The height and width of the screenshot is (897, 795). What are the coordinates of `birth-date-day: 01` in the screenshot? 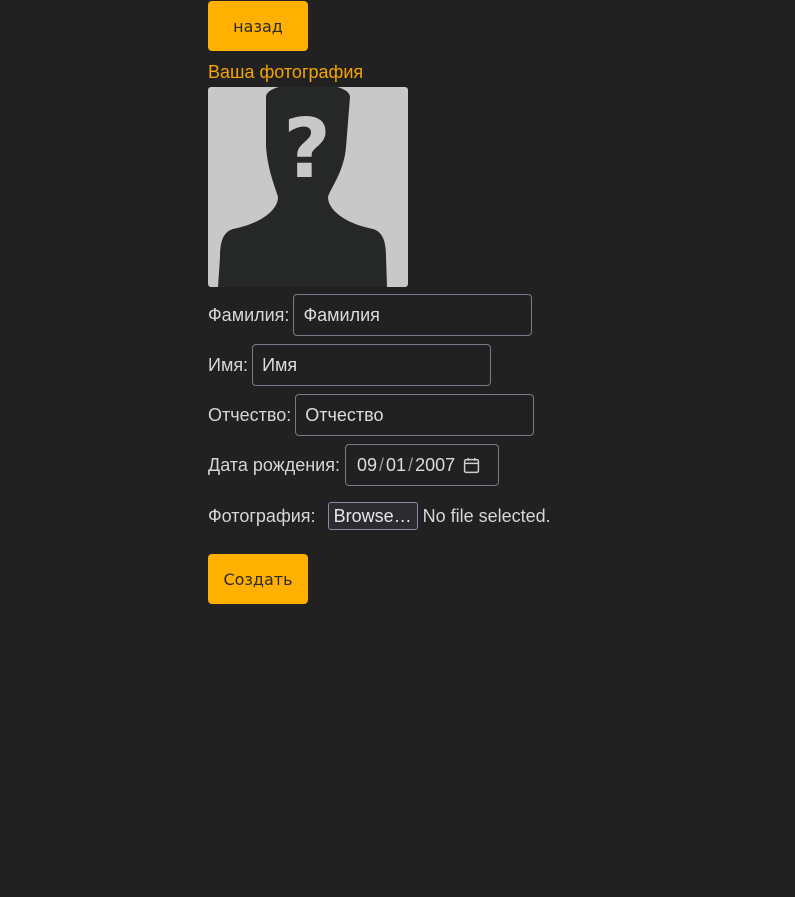 It's located at (396, 465).